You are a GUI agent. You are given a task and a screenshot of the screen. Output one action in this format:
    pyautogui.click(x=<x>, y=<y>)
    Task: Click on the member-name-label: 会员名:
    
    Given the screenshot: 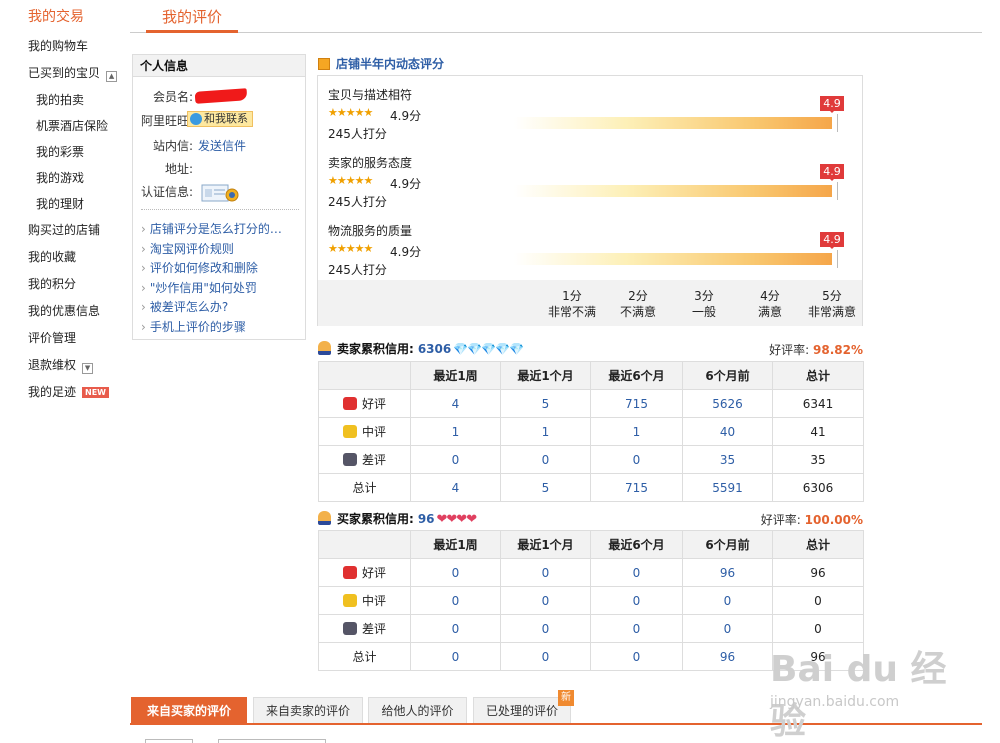 What is the action you would take?
    pyautogui.click(x=172, y=97)
    